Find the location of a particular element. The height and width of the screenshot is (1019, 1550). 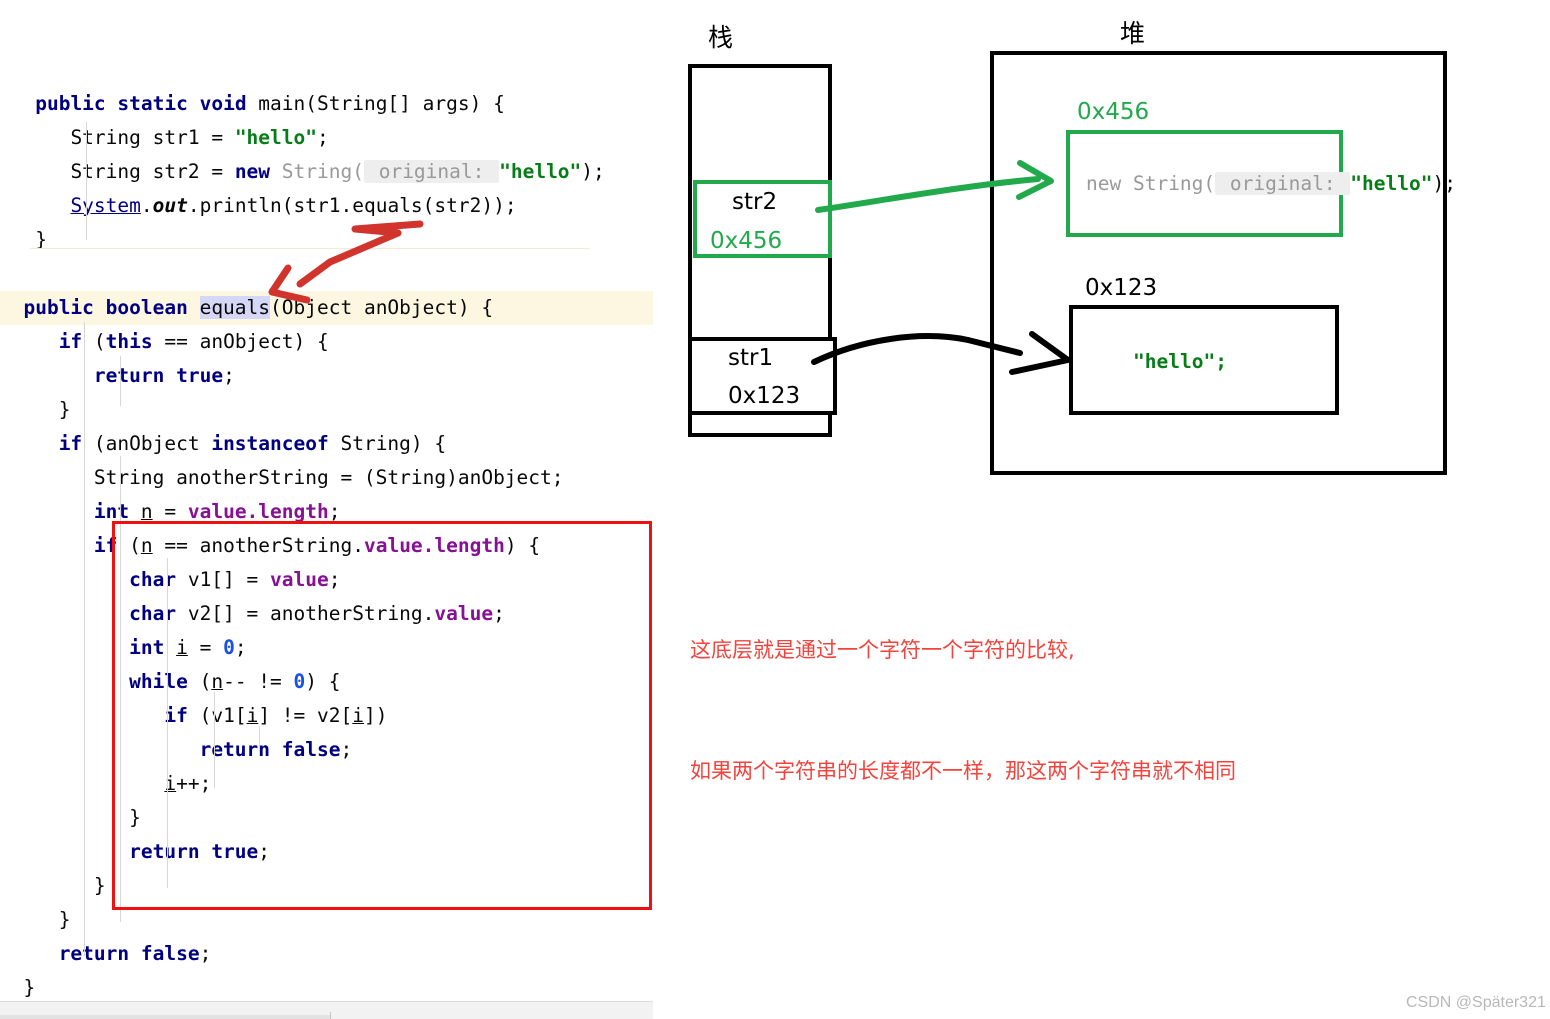

code-token: ) { is located at coordinates (522, 545).